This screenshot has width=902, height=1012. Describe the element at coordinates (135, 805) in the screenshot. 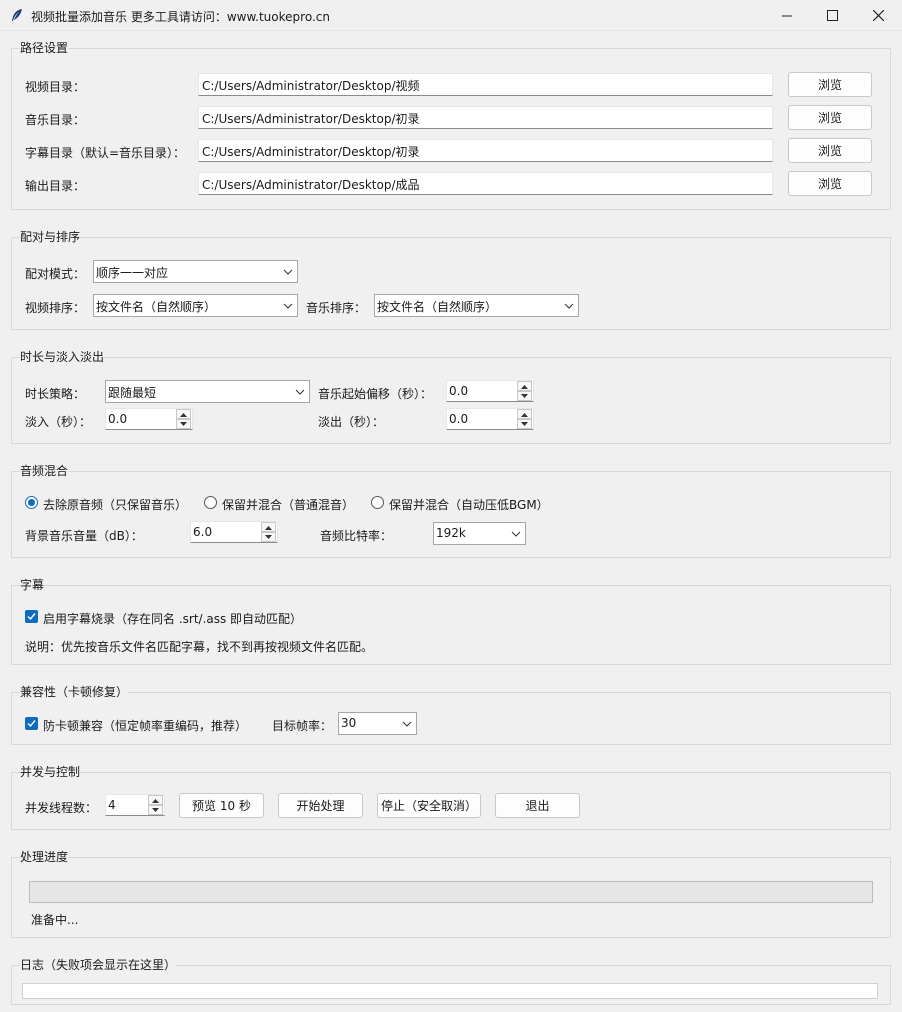

I see `threads-spinbox: 4` at that location.